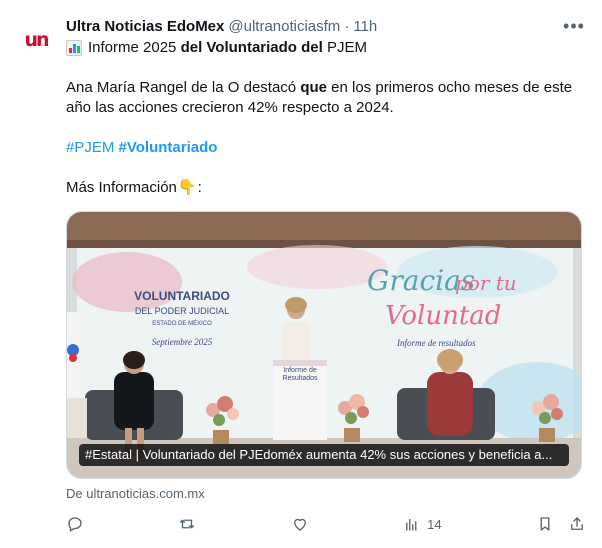  I want to click on bookmark-icon, so click(545, 524).